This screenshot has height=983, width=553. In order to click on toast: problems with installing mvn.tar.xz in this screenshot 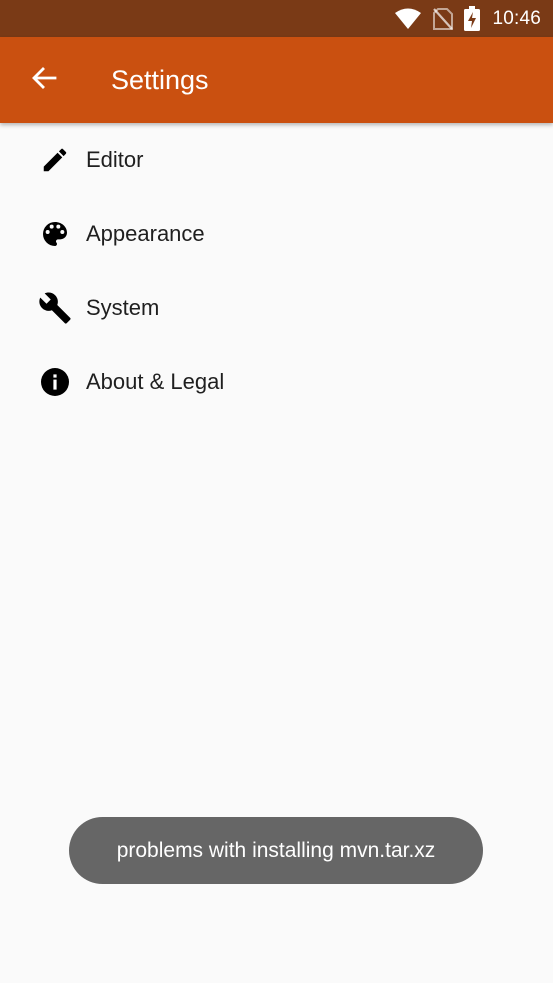, I will do `click(276, 850)`.